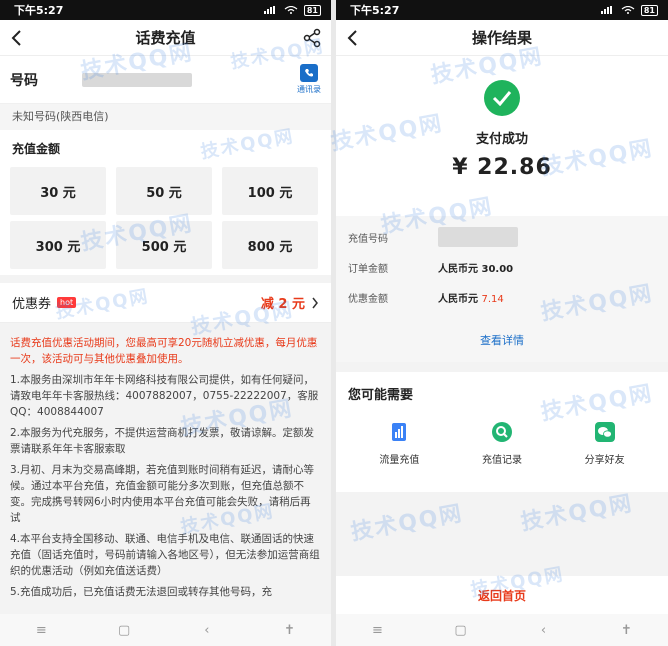 The image size is (668, 646). What do you see at coordinates (165, 303) in the screenshot?
I see `coupon-row: 优惠券 hot 减 2 元` at bounding box center [165, 303].